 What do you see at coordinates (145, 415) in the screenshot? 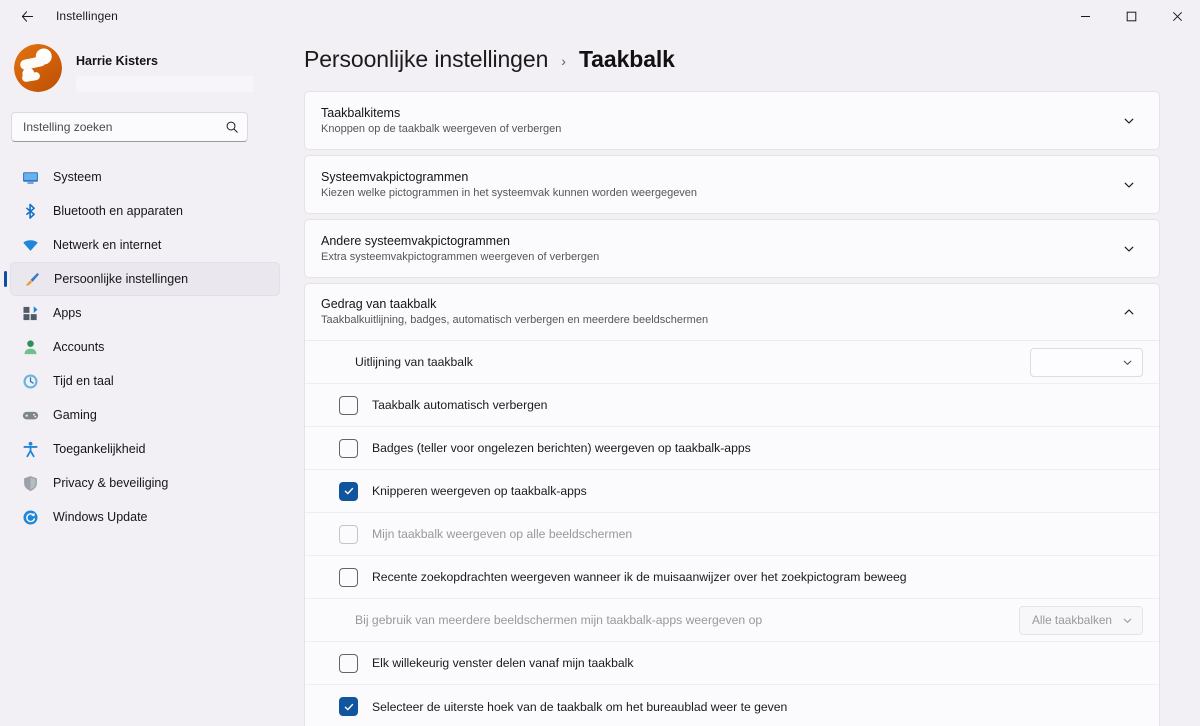
I see `sidebar-item-gaming: Gaming` at bounding box center [145, 415].